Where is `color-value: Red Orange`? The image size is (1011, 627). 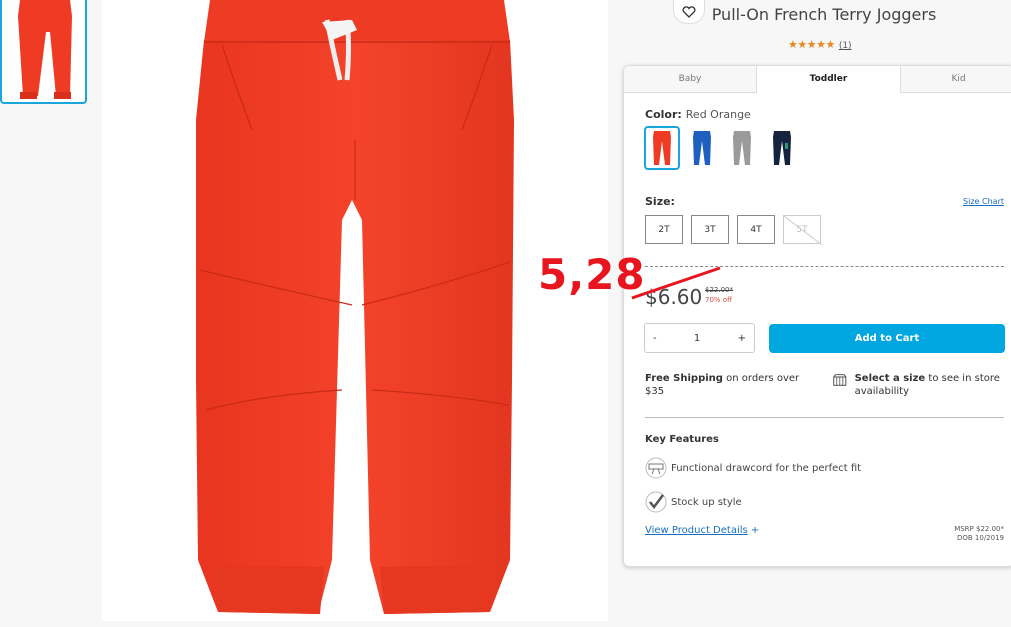 color-value: Red Orange is located at coordinates (718, 114).